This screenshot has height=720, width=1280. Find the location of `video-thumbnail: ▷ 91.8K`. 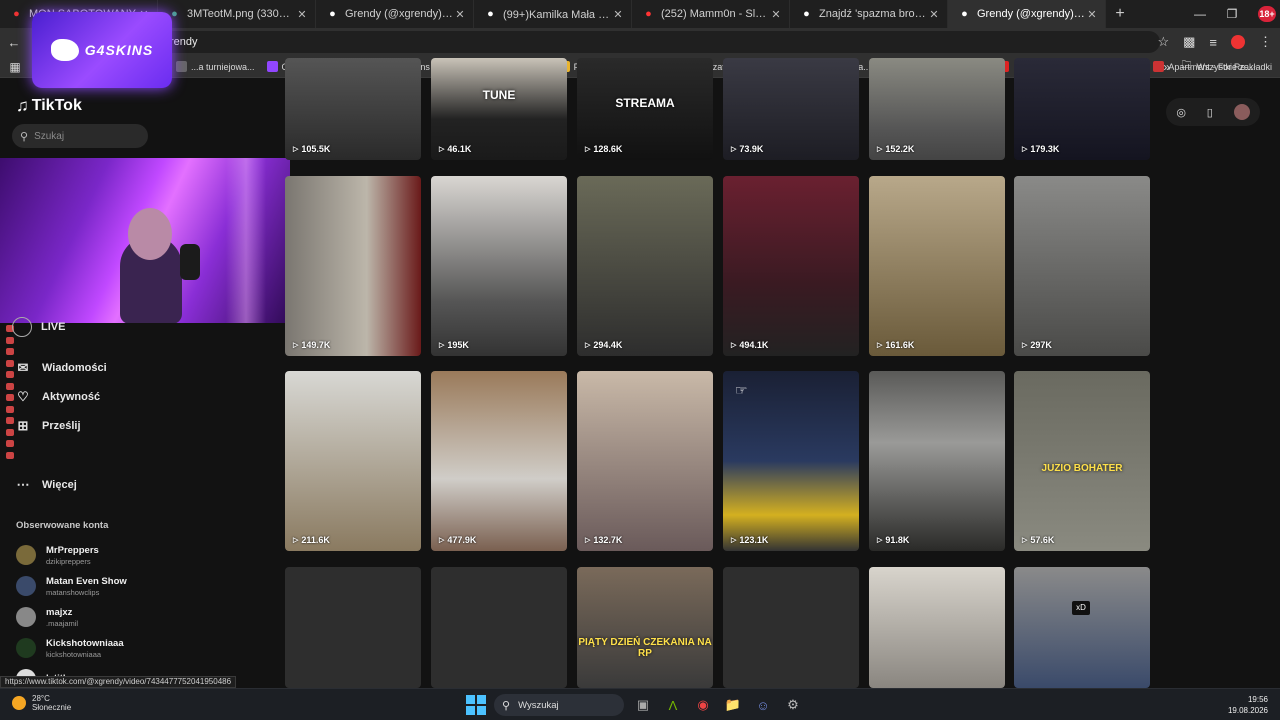

video-thumbnail: ▷ 91.8K is located at coordinates (937, 461).